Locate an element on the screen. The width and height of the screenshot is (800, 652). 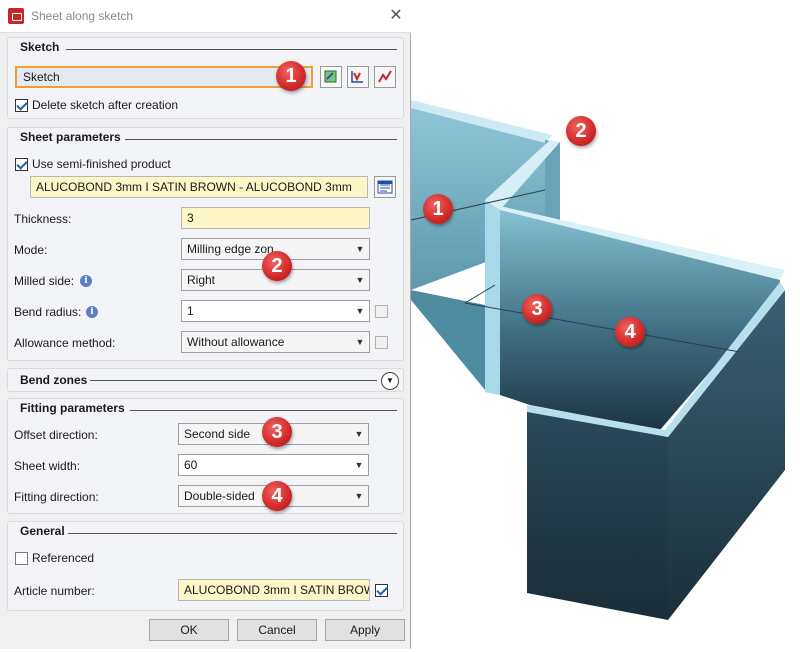
bend-radius-value: 1 is located at coordinates (190, 311).